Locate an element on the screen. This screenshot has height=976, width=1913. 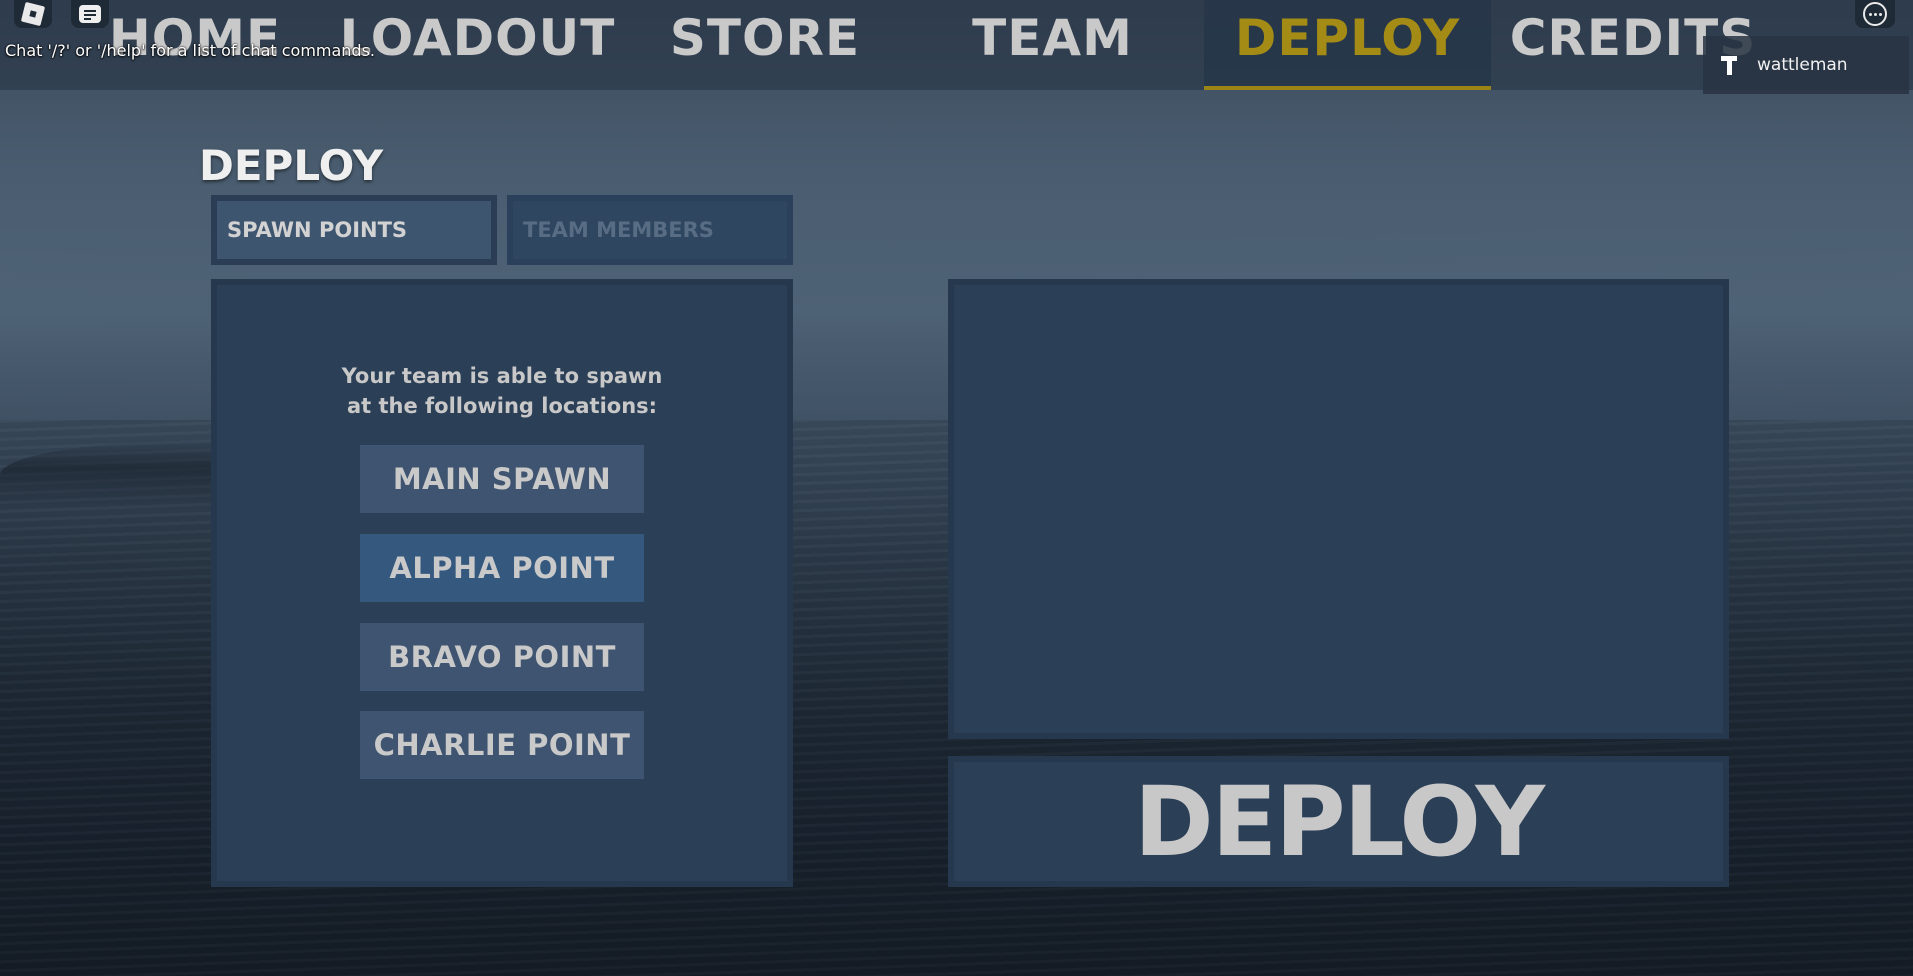
spawn-charlie-button: CHARLIE POINT is located at coordinates (502, 745).